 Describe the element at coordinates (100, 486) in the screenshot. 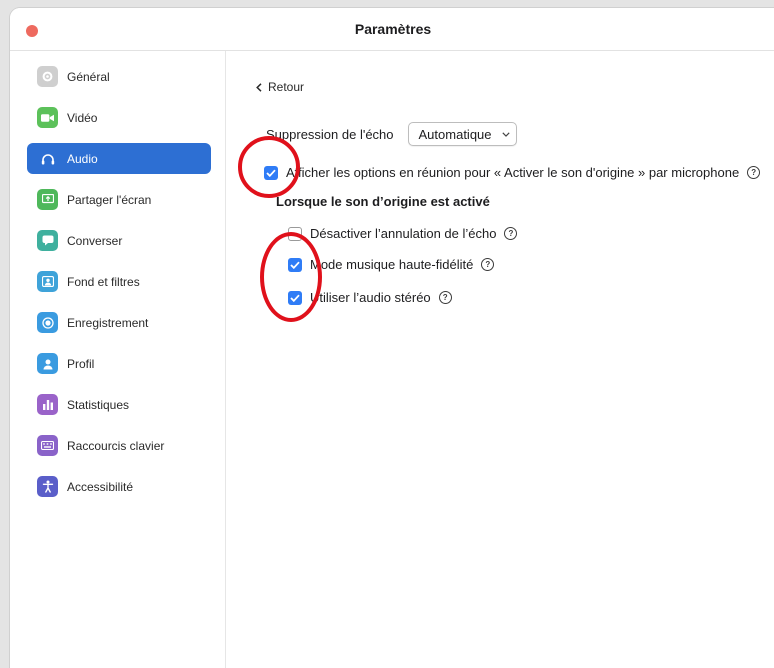

I see `sidebar-item-label: Accessibilité` at that location.